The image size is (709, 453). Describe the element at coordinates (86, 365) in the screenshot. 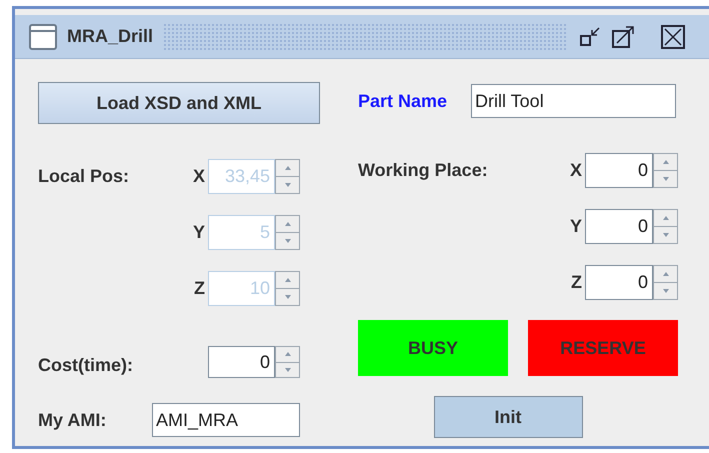

I see `field-label: Cost(time):` at that location.